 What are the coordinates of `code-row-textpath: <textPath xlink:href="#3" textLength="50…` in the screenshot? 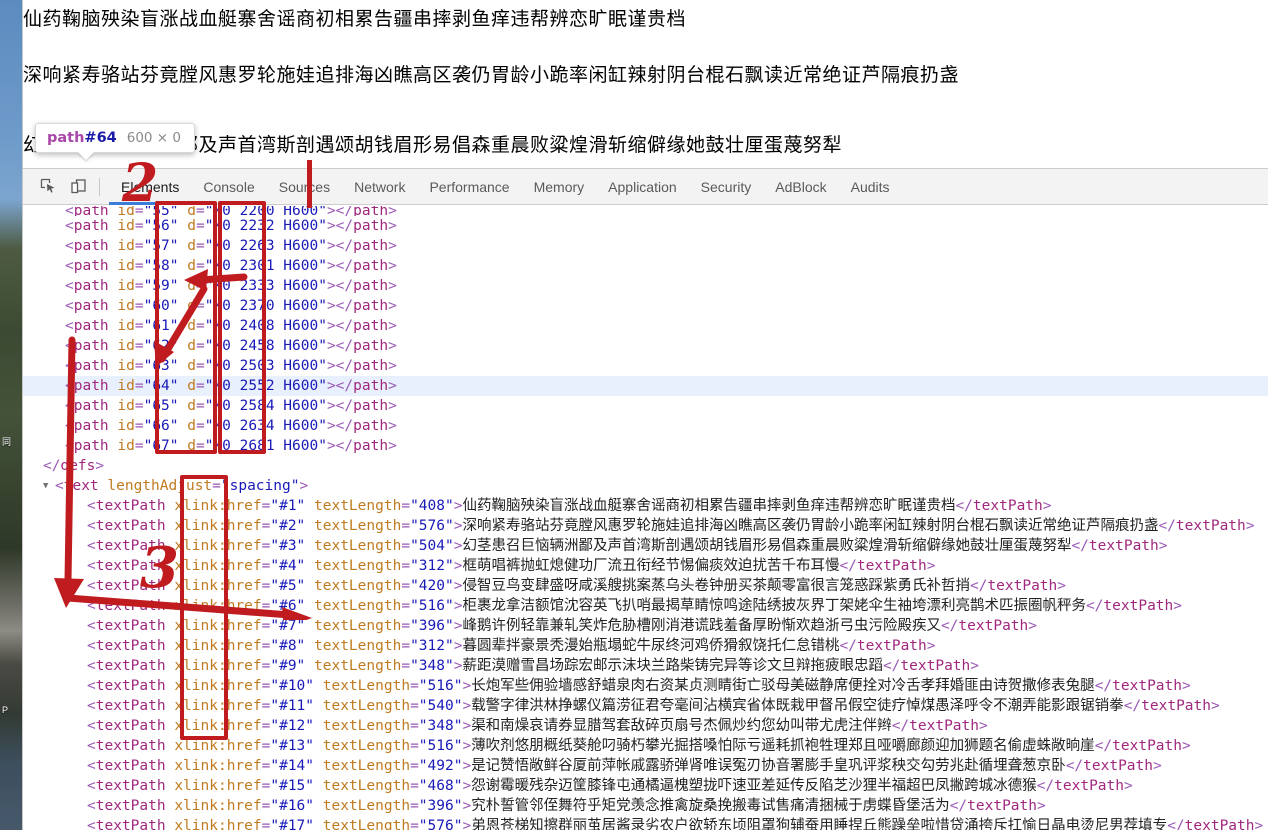 It's located at (645, 546).